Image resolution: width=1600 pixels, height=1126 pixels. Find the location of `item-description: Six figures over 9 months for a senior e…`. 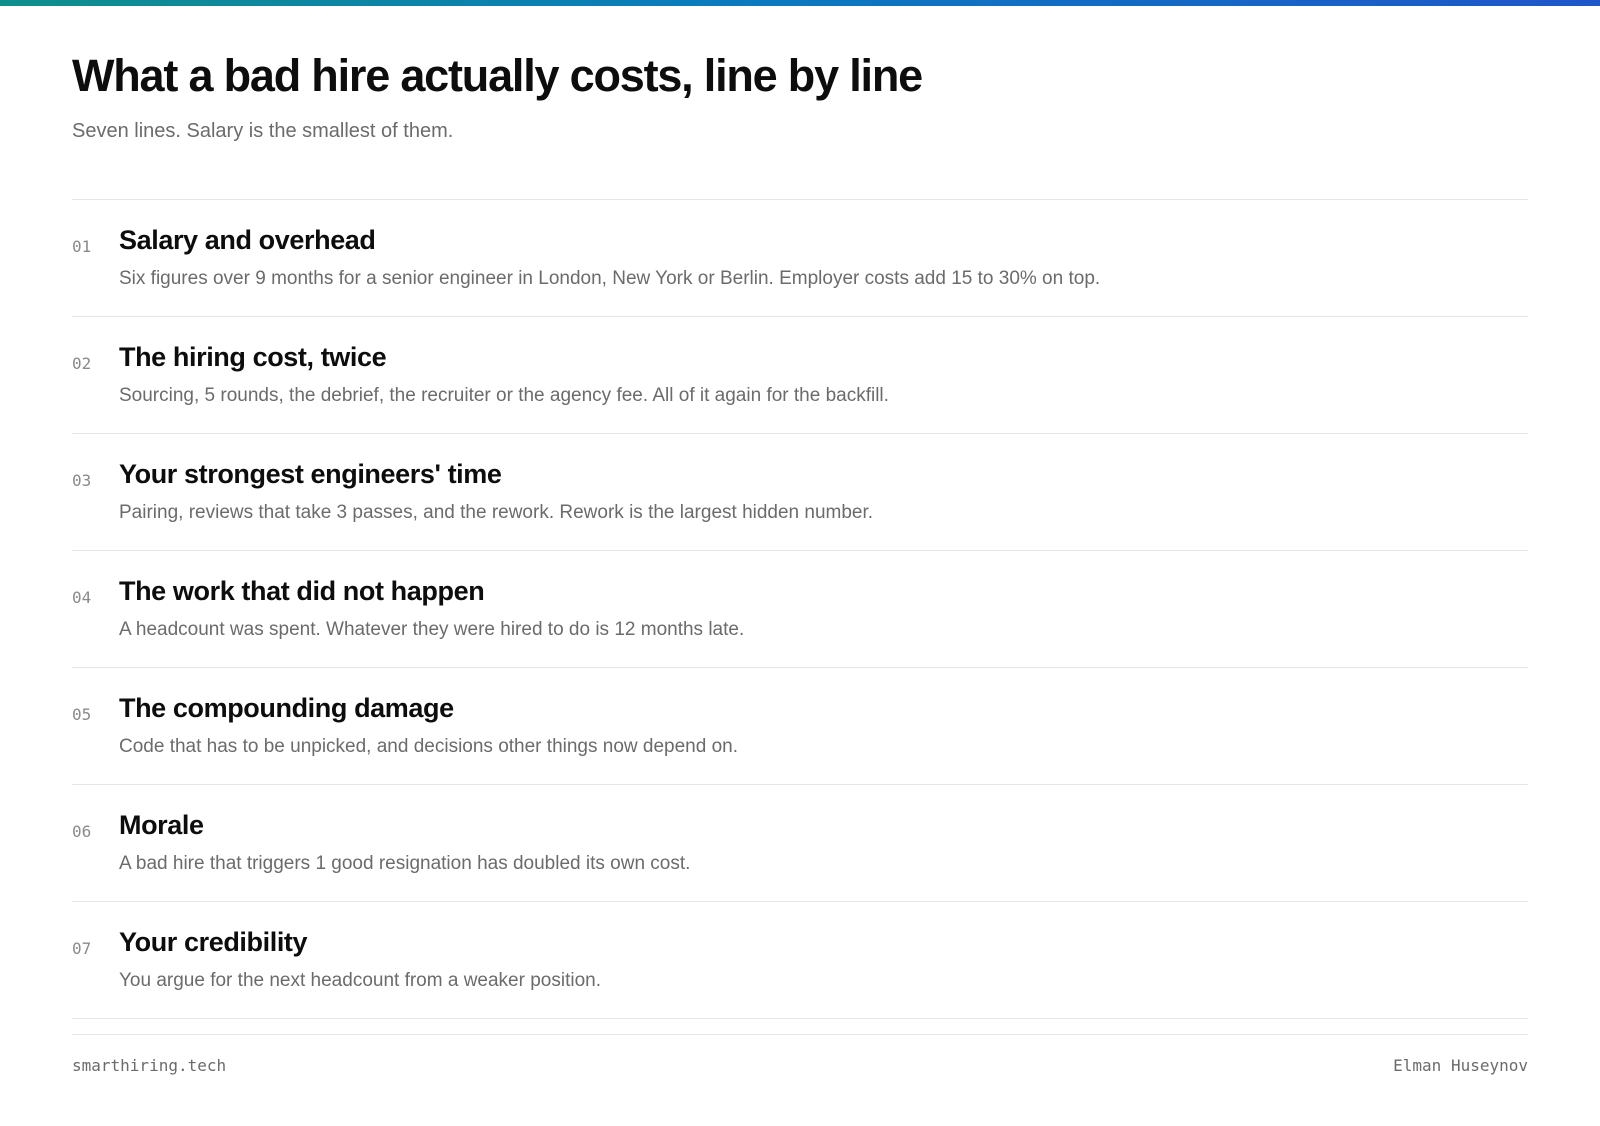

item-description: Six figures over 9 months for a senior e… is located at coordinates (610, 278).